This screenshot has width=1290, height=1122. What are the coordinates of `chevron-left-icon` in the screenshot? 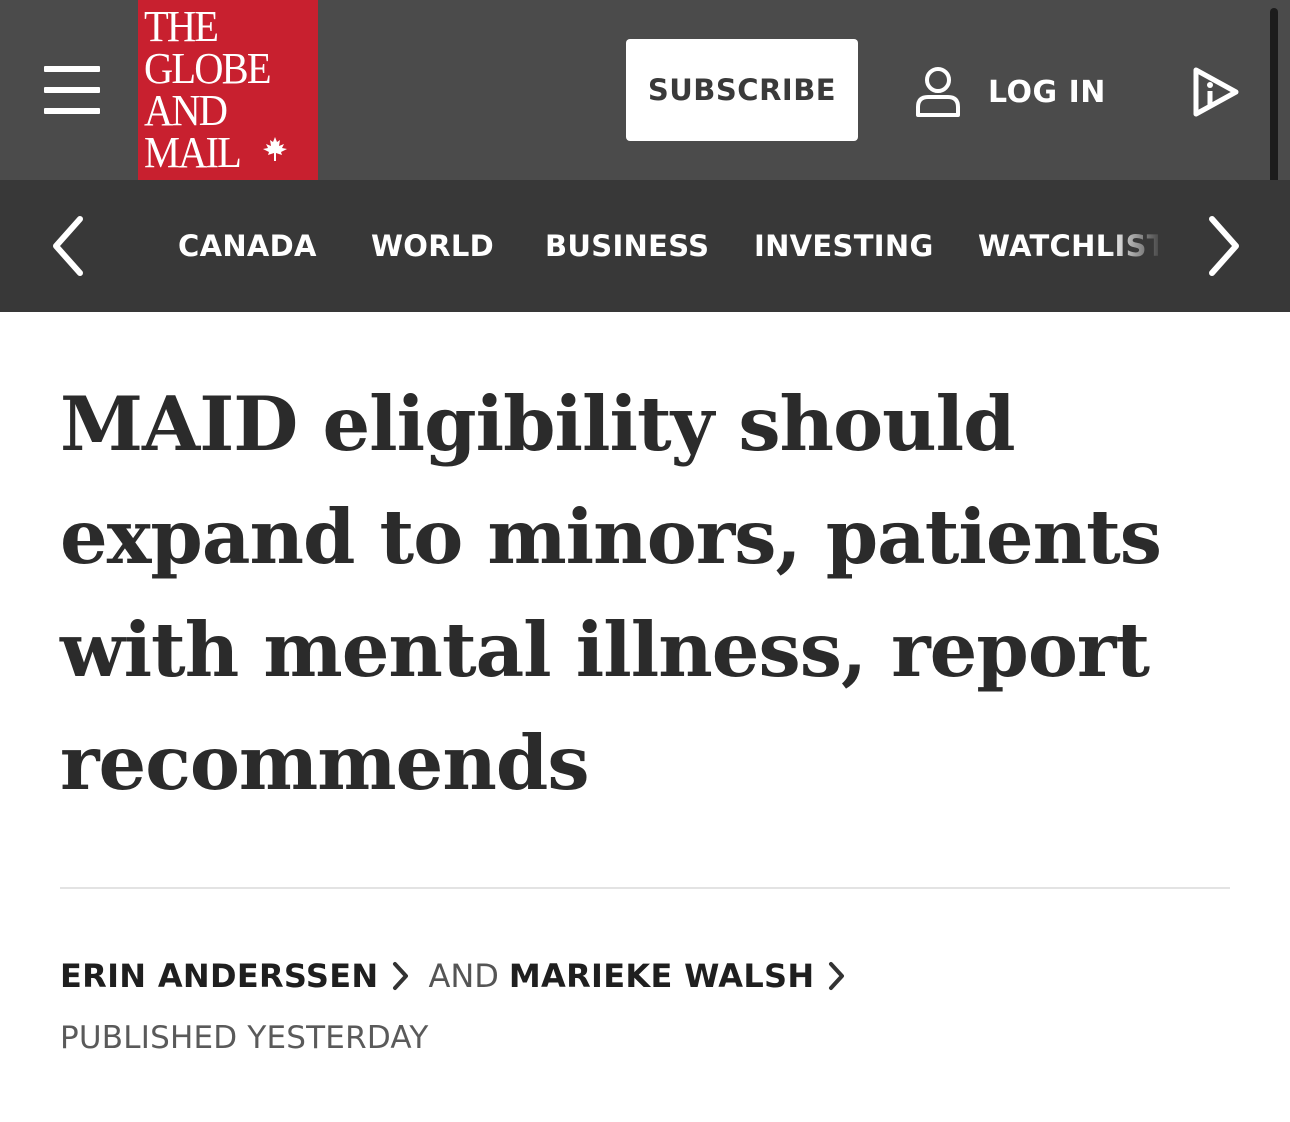 It's located at (68, 246).